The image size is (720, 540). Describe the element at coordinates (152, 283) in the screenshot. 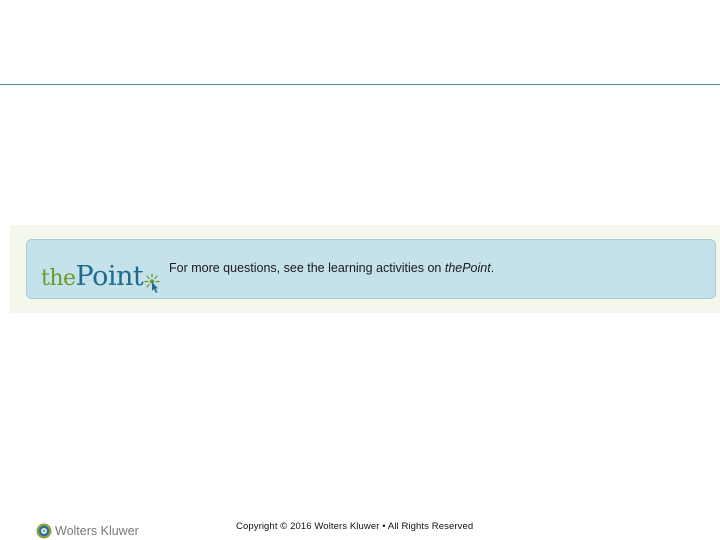

I see `starburst-pointer-icon` at that location.